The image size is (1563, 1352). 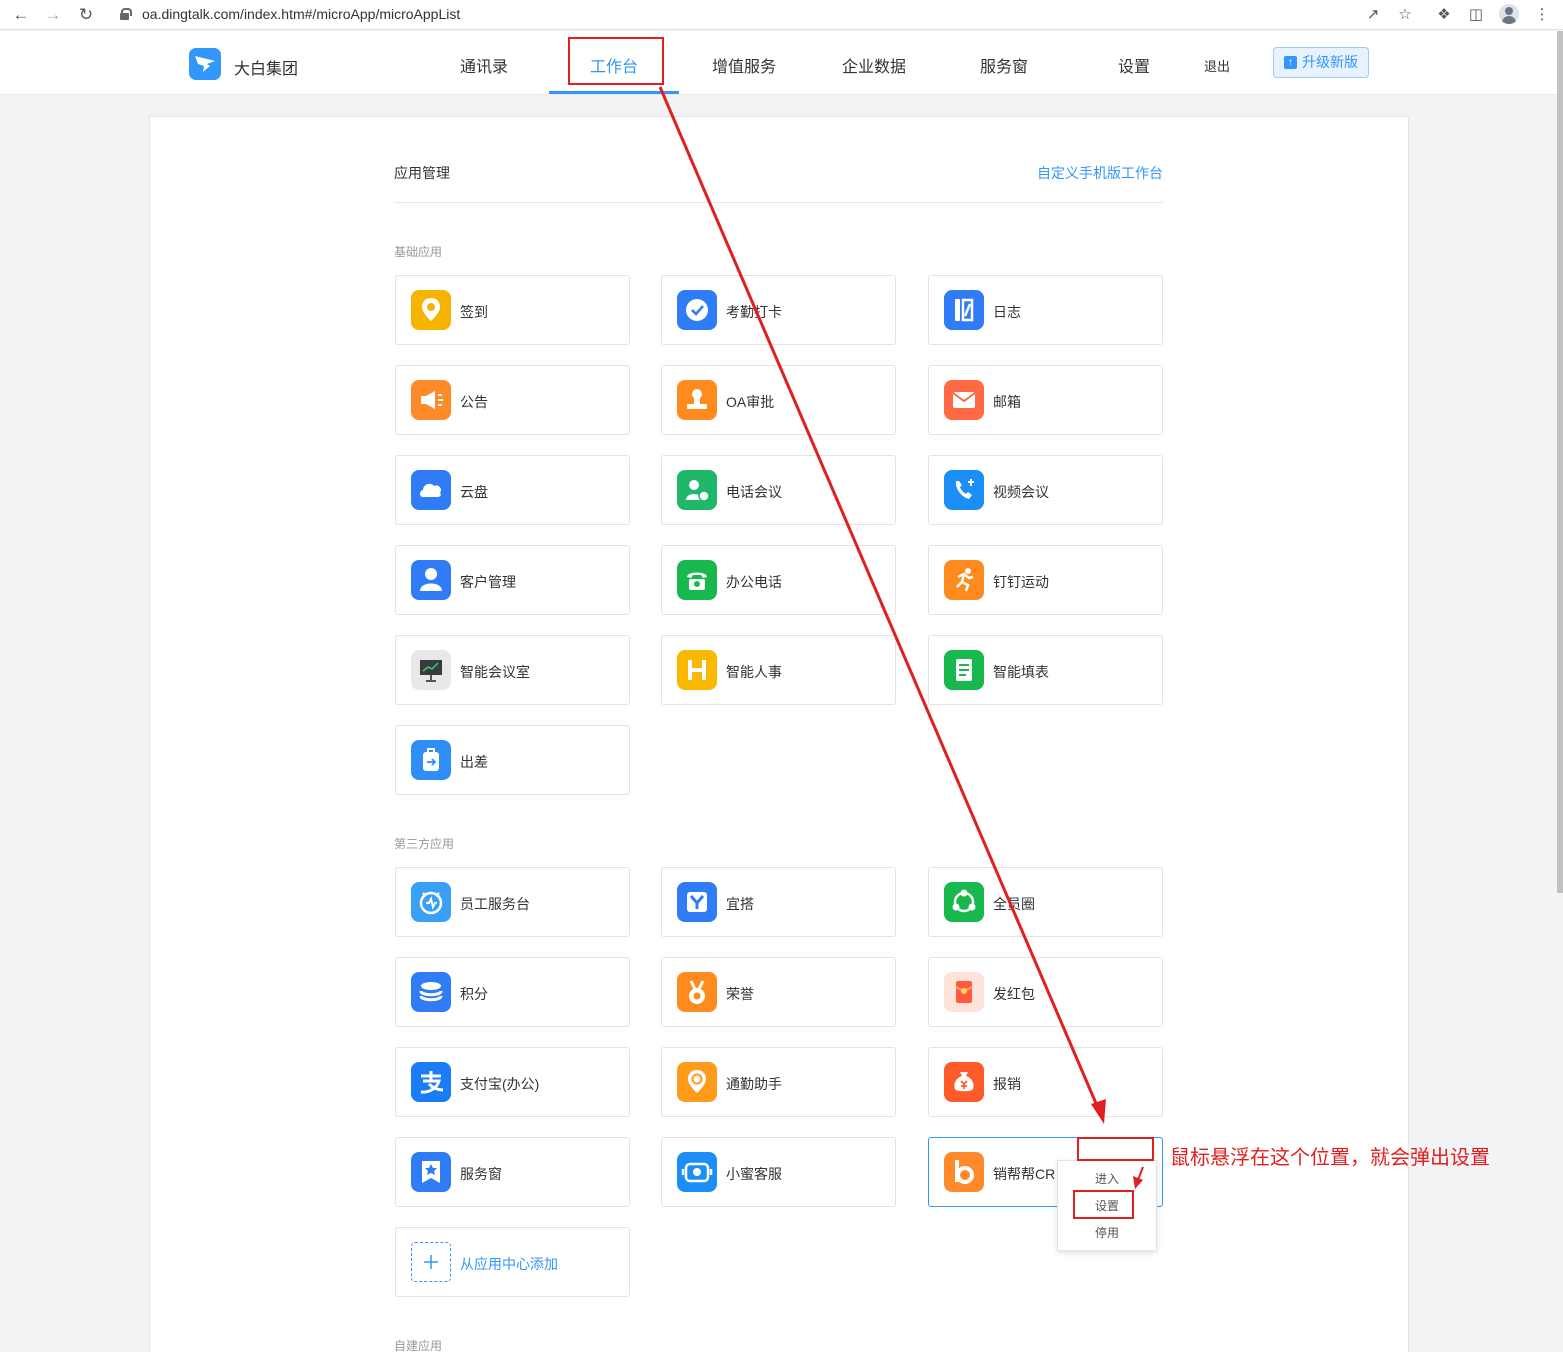 What do you see at coordinates (1405, 15) in the screenshot?
I see `bookmark-star-icon: ☆` at bounding box center [1405, 15].